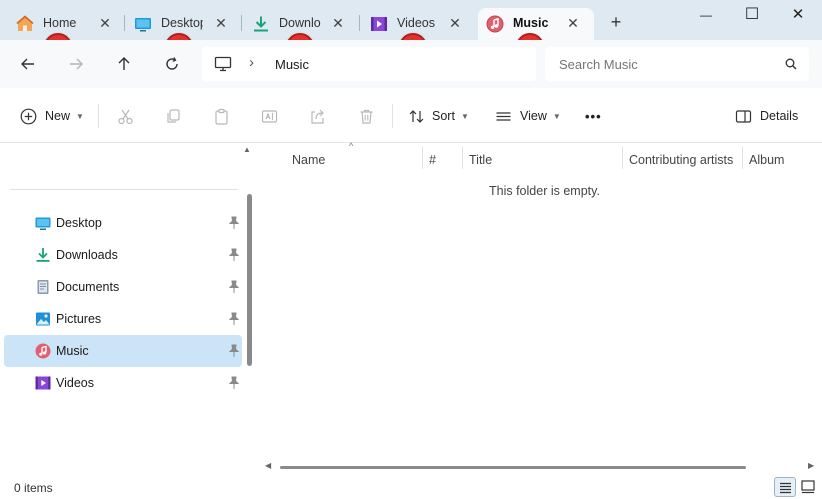  What do you see at coordinates (43, 287) in the screenshot?
I see `documents-icon` at bounding box center [43, 287].